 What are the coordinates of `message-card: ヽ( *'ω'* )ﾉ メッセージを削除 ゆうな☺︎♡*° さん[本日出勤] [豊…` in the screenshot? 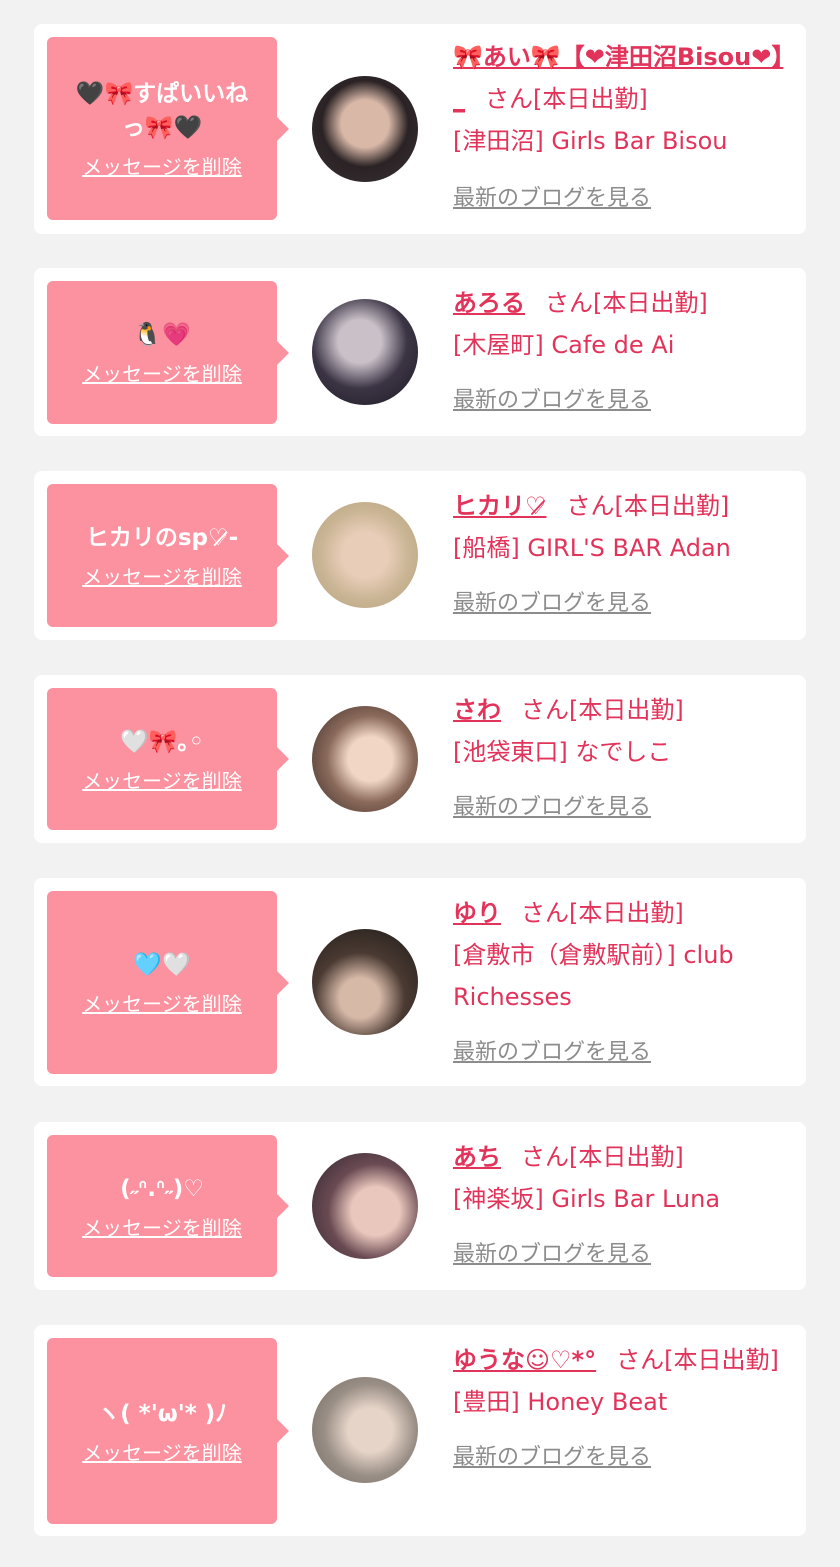 It's located at (420, 1430).